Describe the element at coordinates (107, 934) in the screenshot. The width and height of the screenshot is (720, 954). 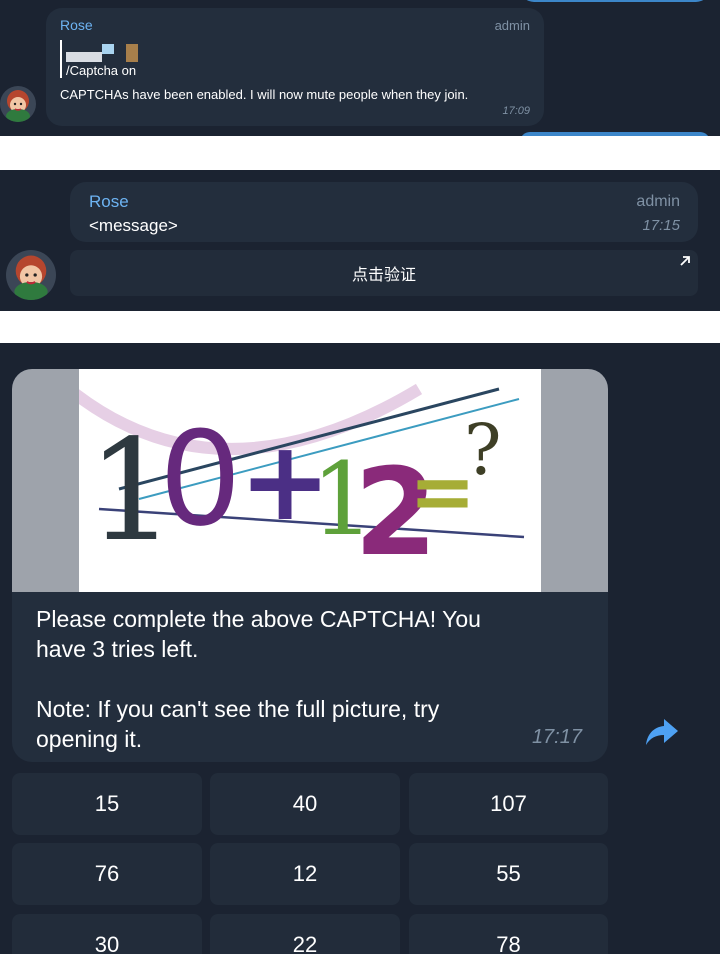
I see `answer-button: 30` at that location.